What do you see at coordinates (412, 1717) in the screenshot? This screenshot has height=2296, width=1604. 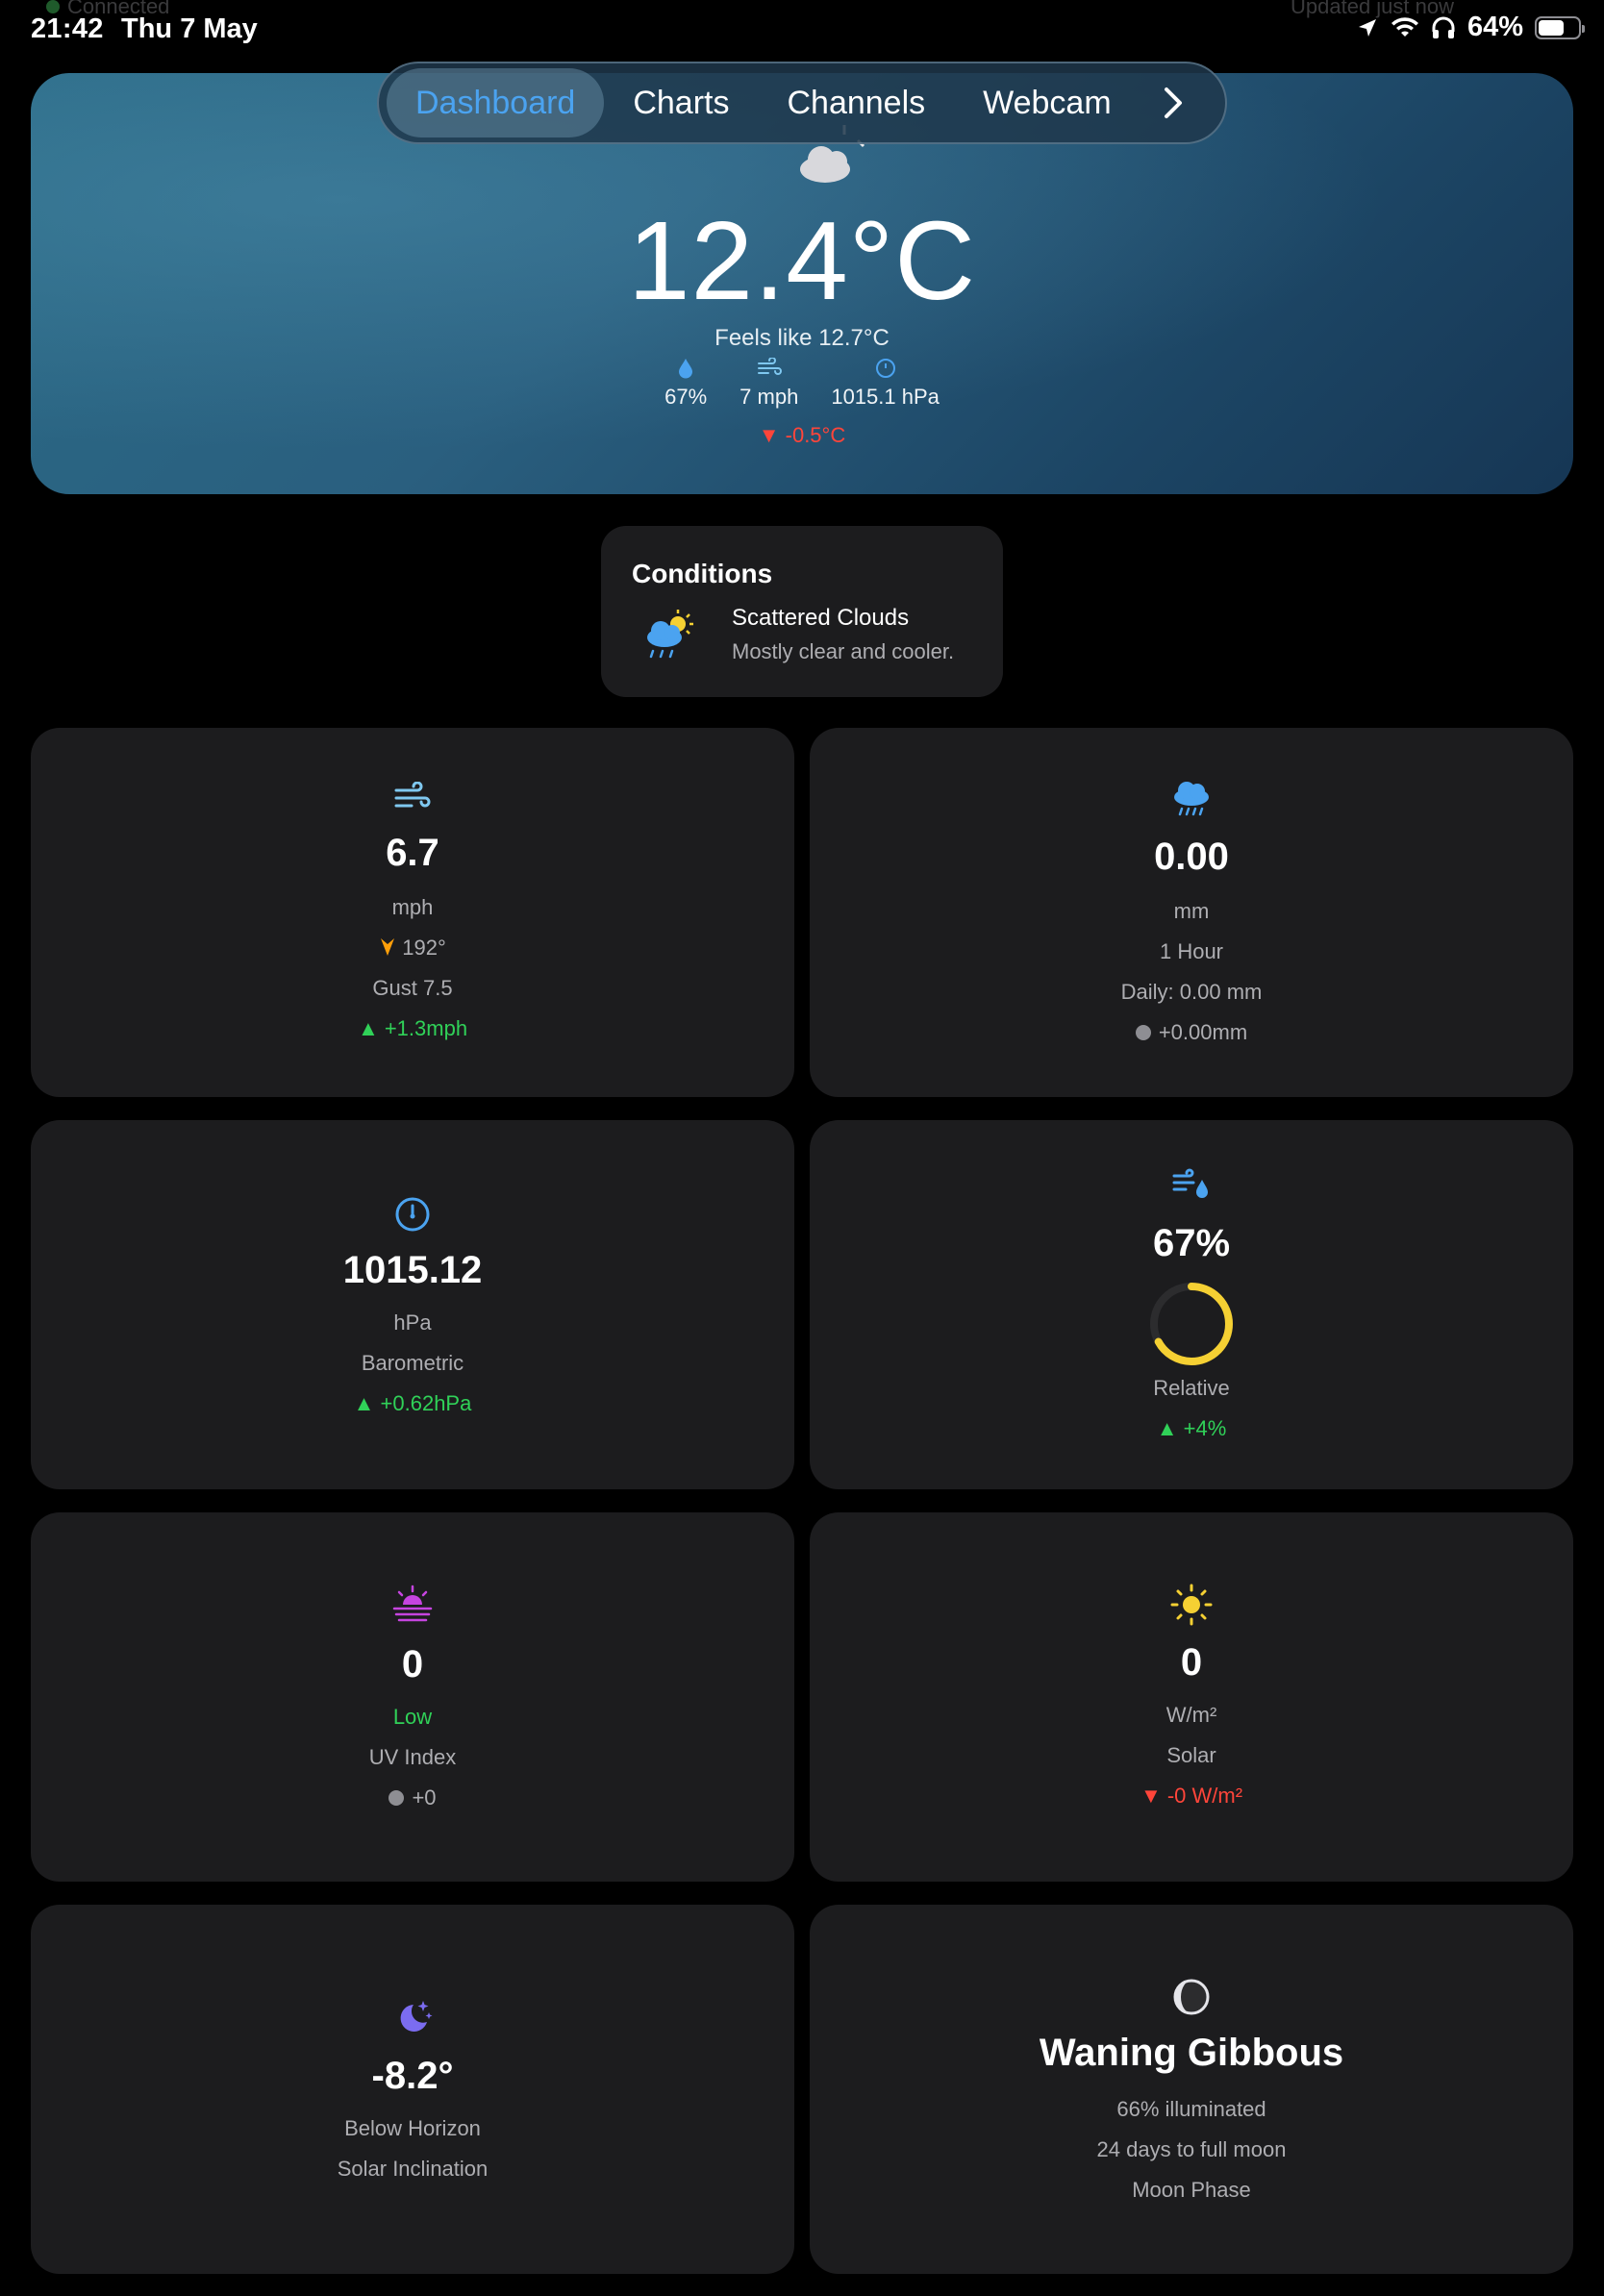 I see `uv-rating: Low` at bounding box center [412, 1717].